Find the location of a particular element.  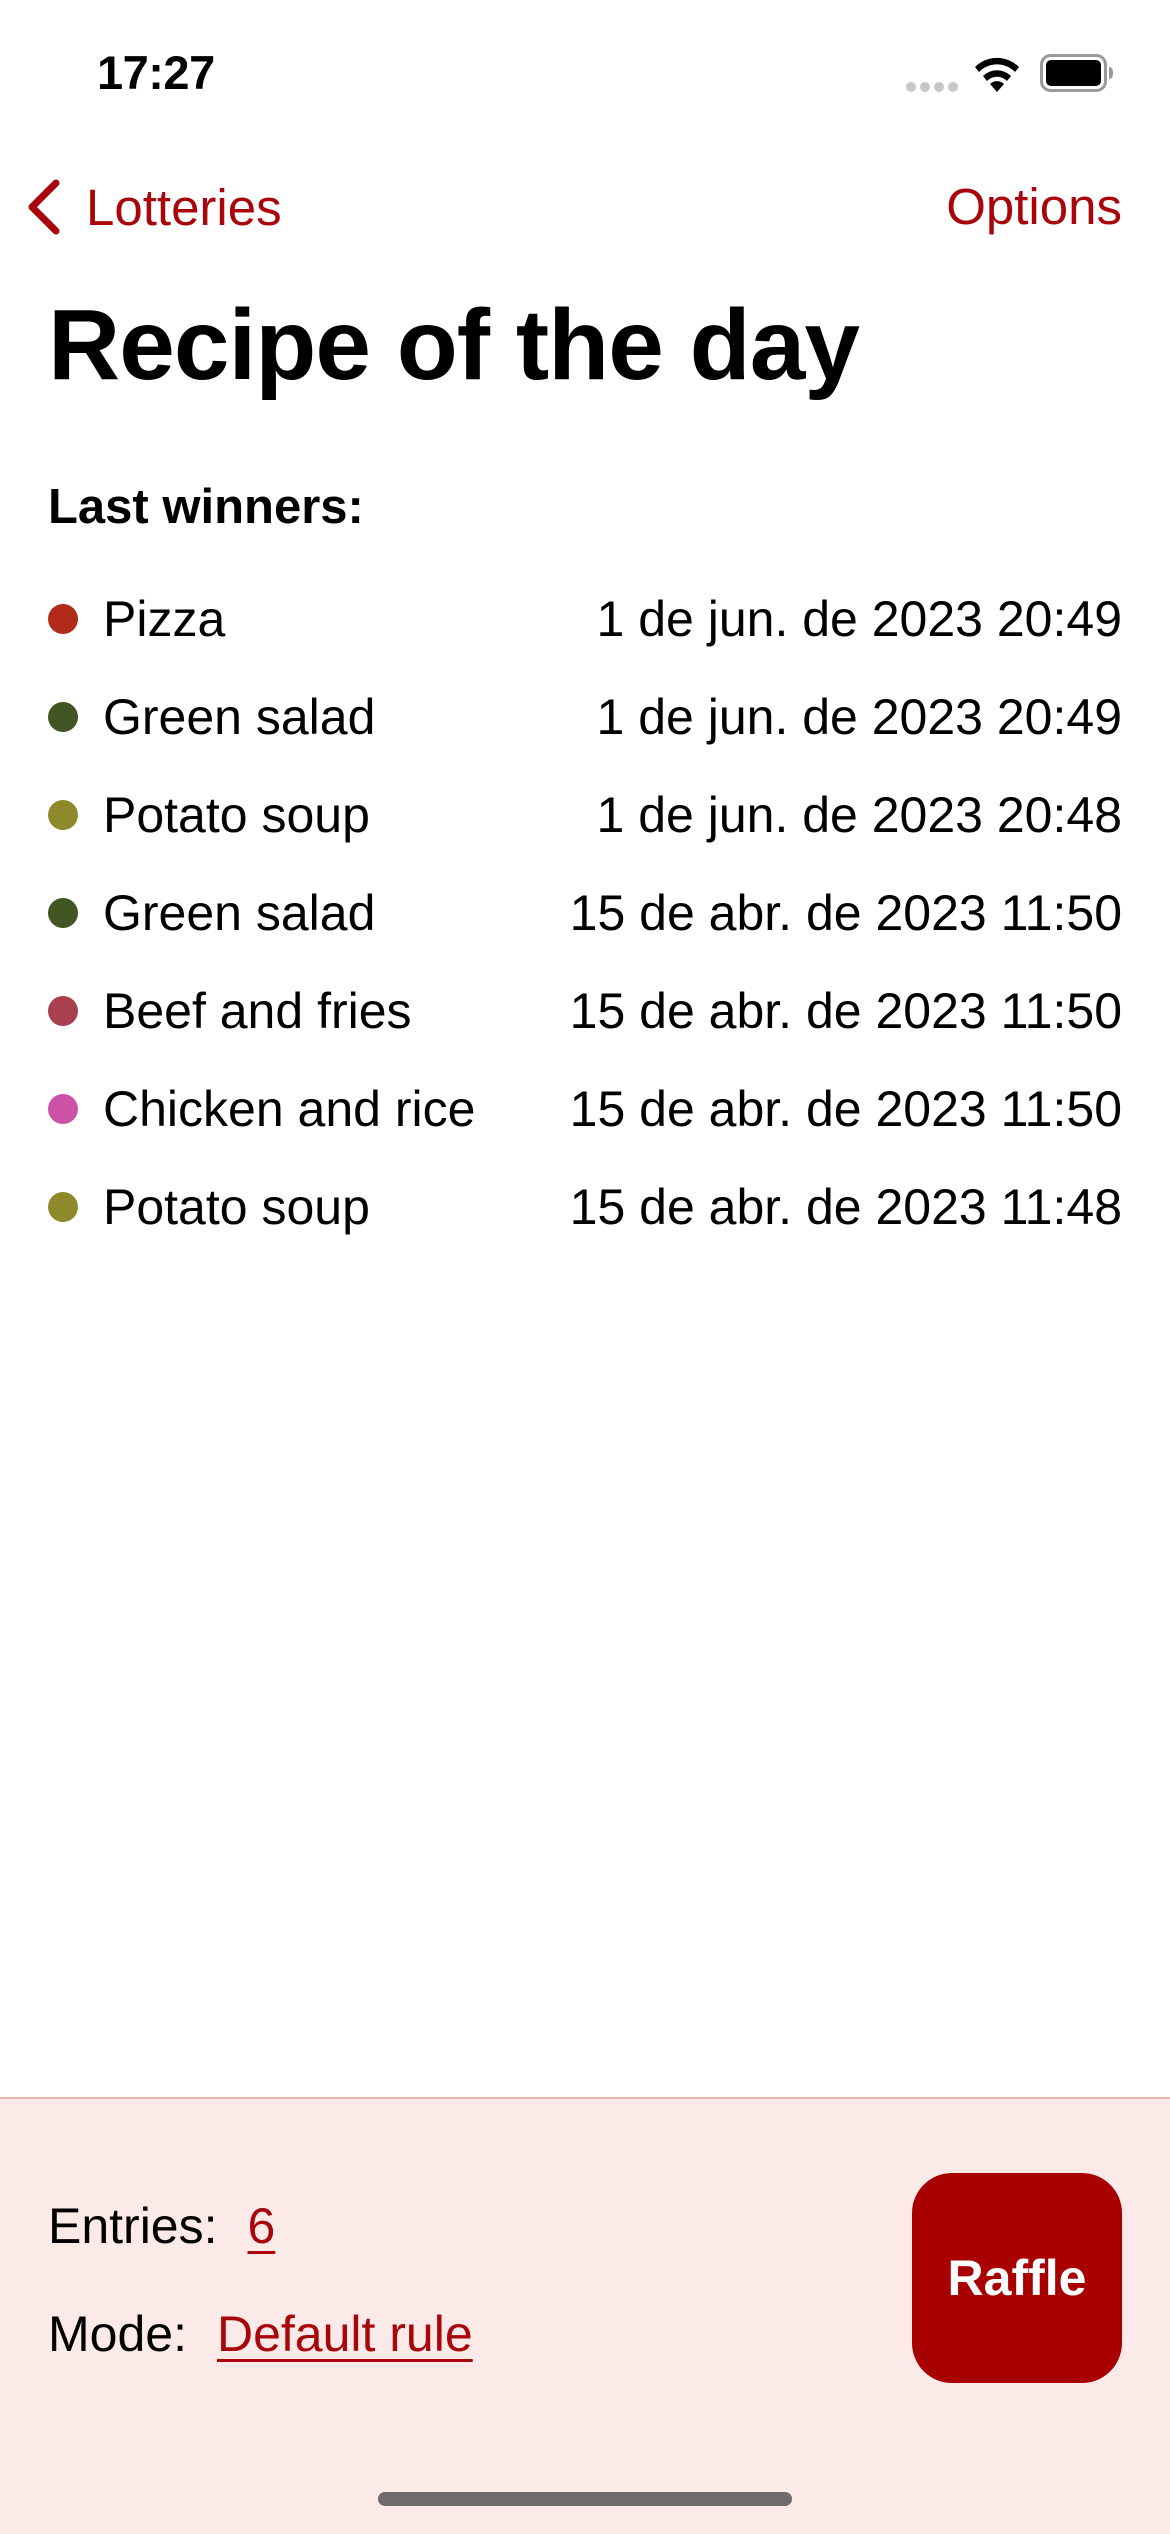

page-title: Recipe of the day is located at coordinates (454, 345).